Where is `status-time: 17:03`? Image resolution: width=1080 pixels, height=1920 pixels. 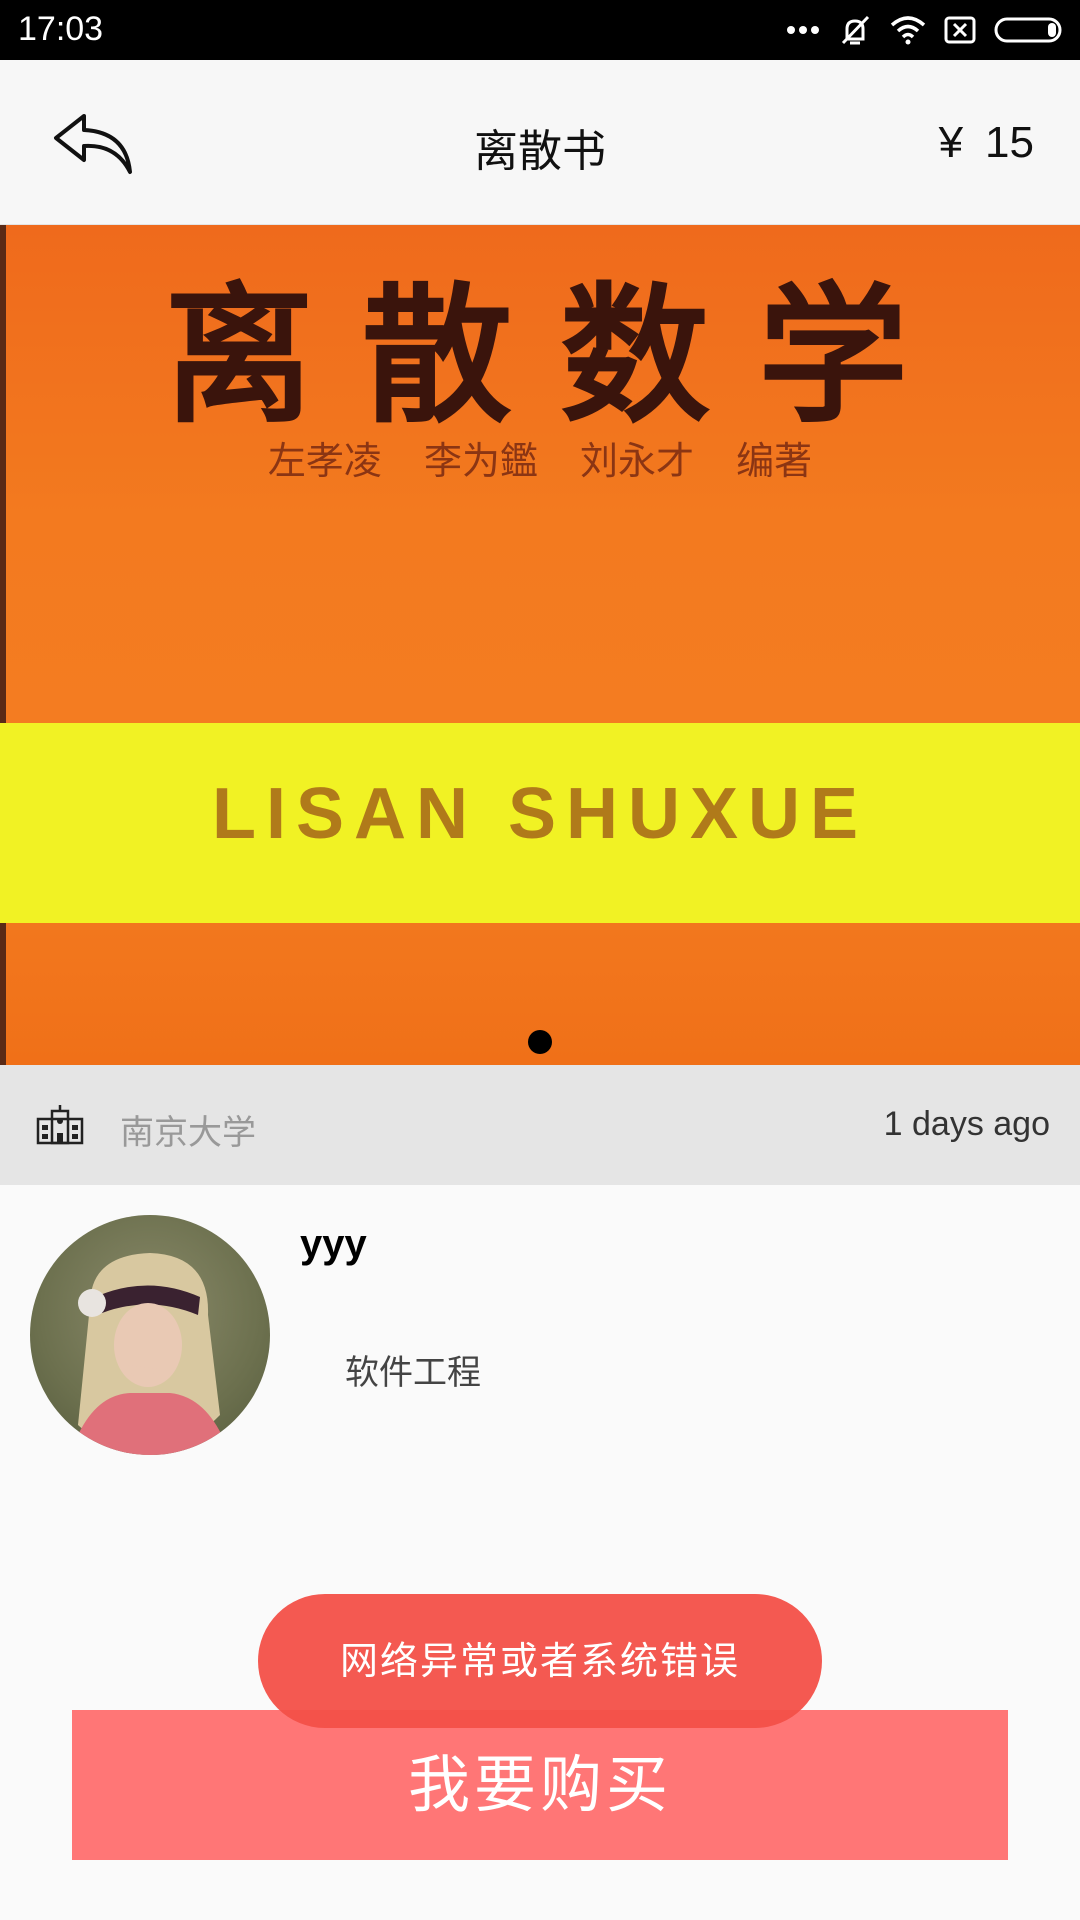
status-time: 17:03 is located at coordinates (61, 29).